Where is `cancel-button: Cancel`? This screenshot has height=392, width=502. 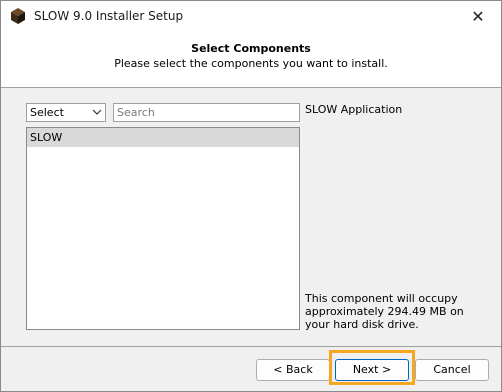
cancel-button: Cancel is located at coordinates (452, 370).